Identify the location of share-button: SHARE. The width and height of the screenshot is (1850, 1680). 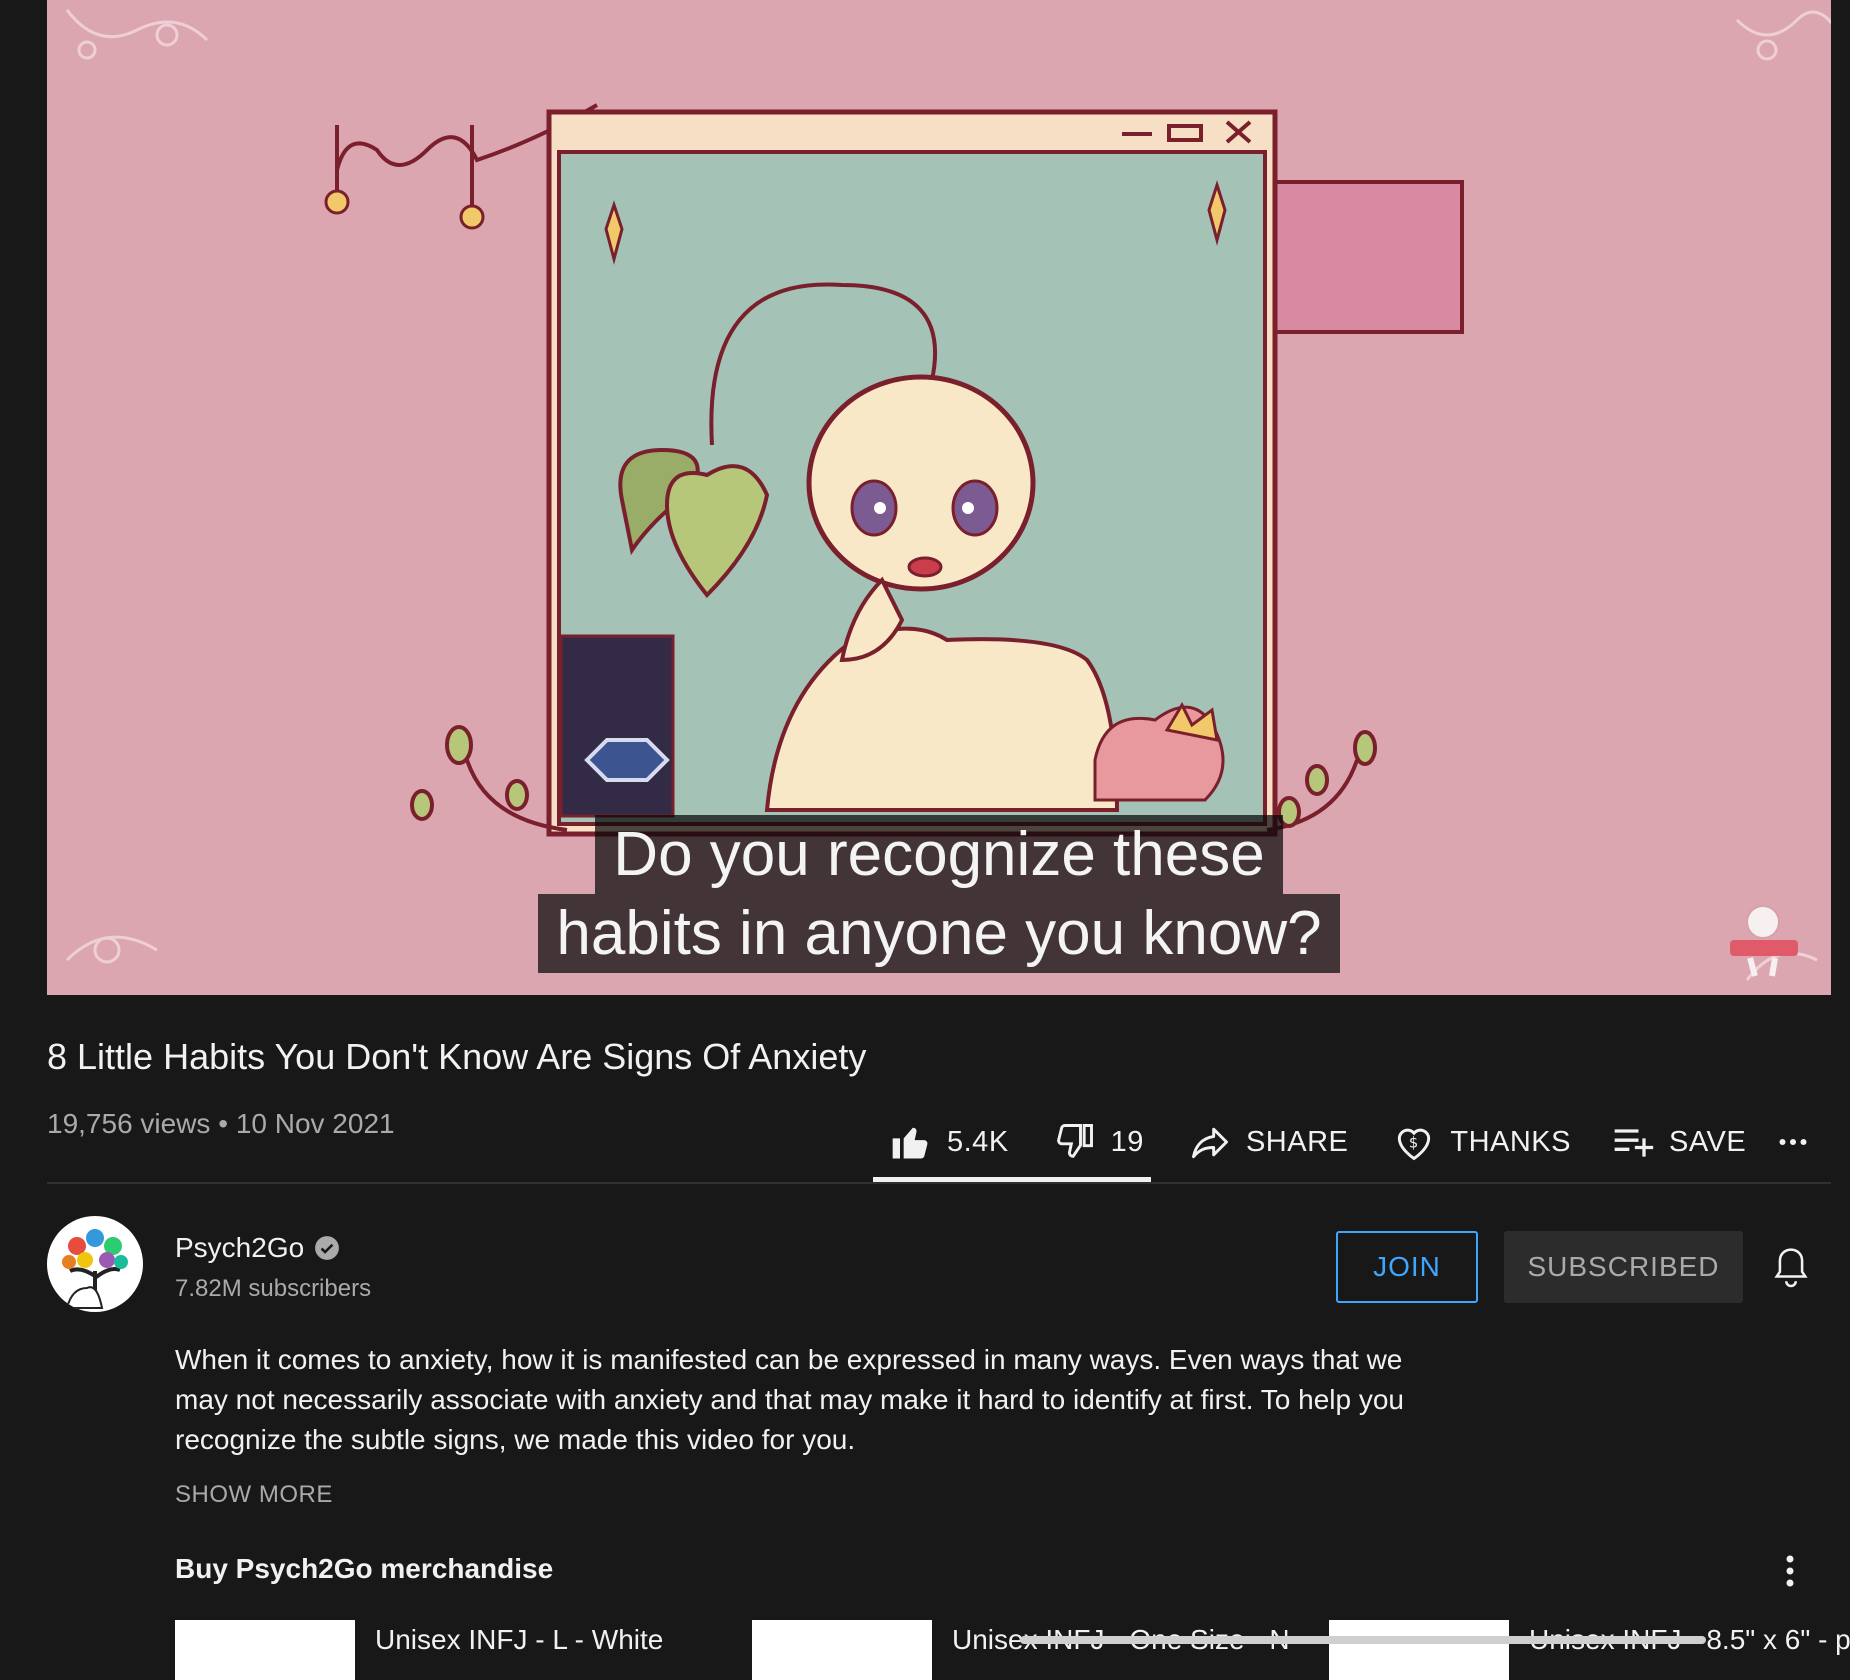
(1268, 1142).